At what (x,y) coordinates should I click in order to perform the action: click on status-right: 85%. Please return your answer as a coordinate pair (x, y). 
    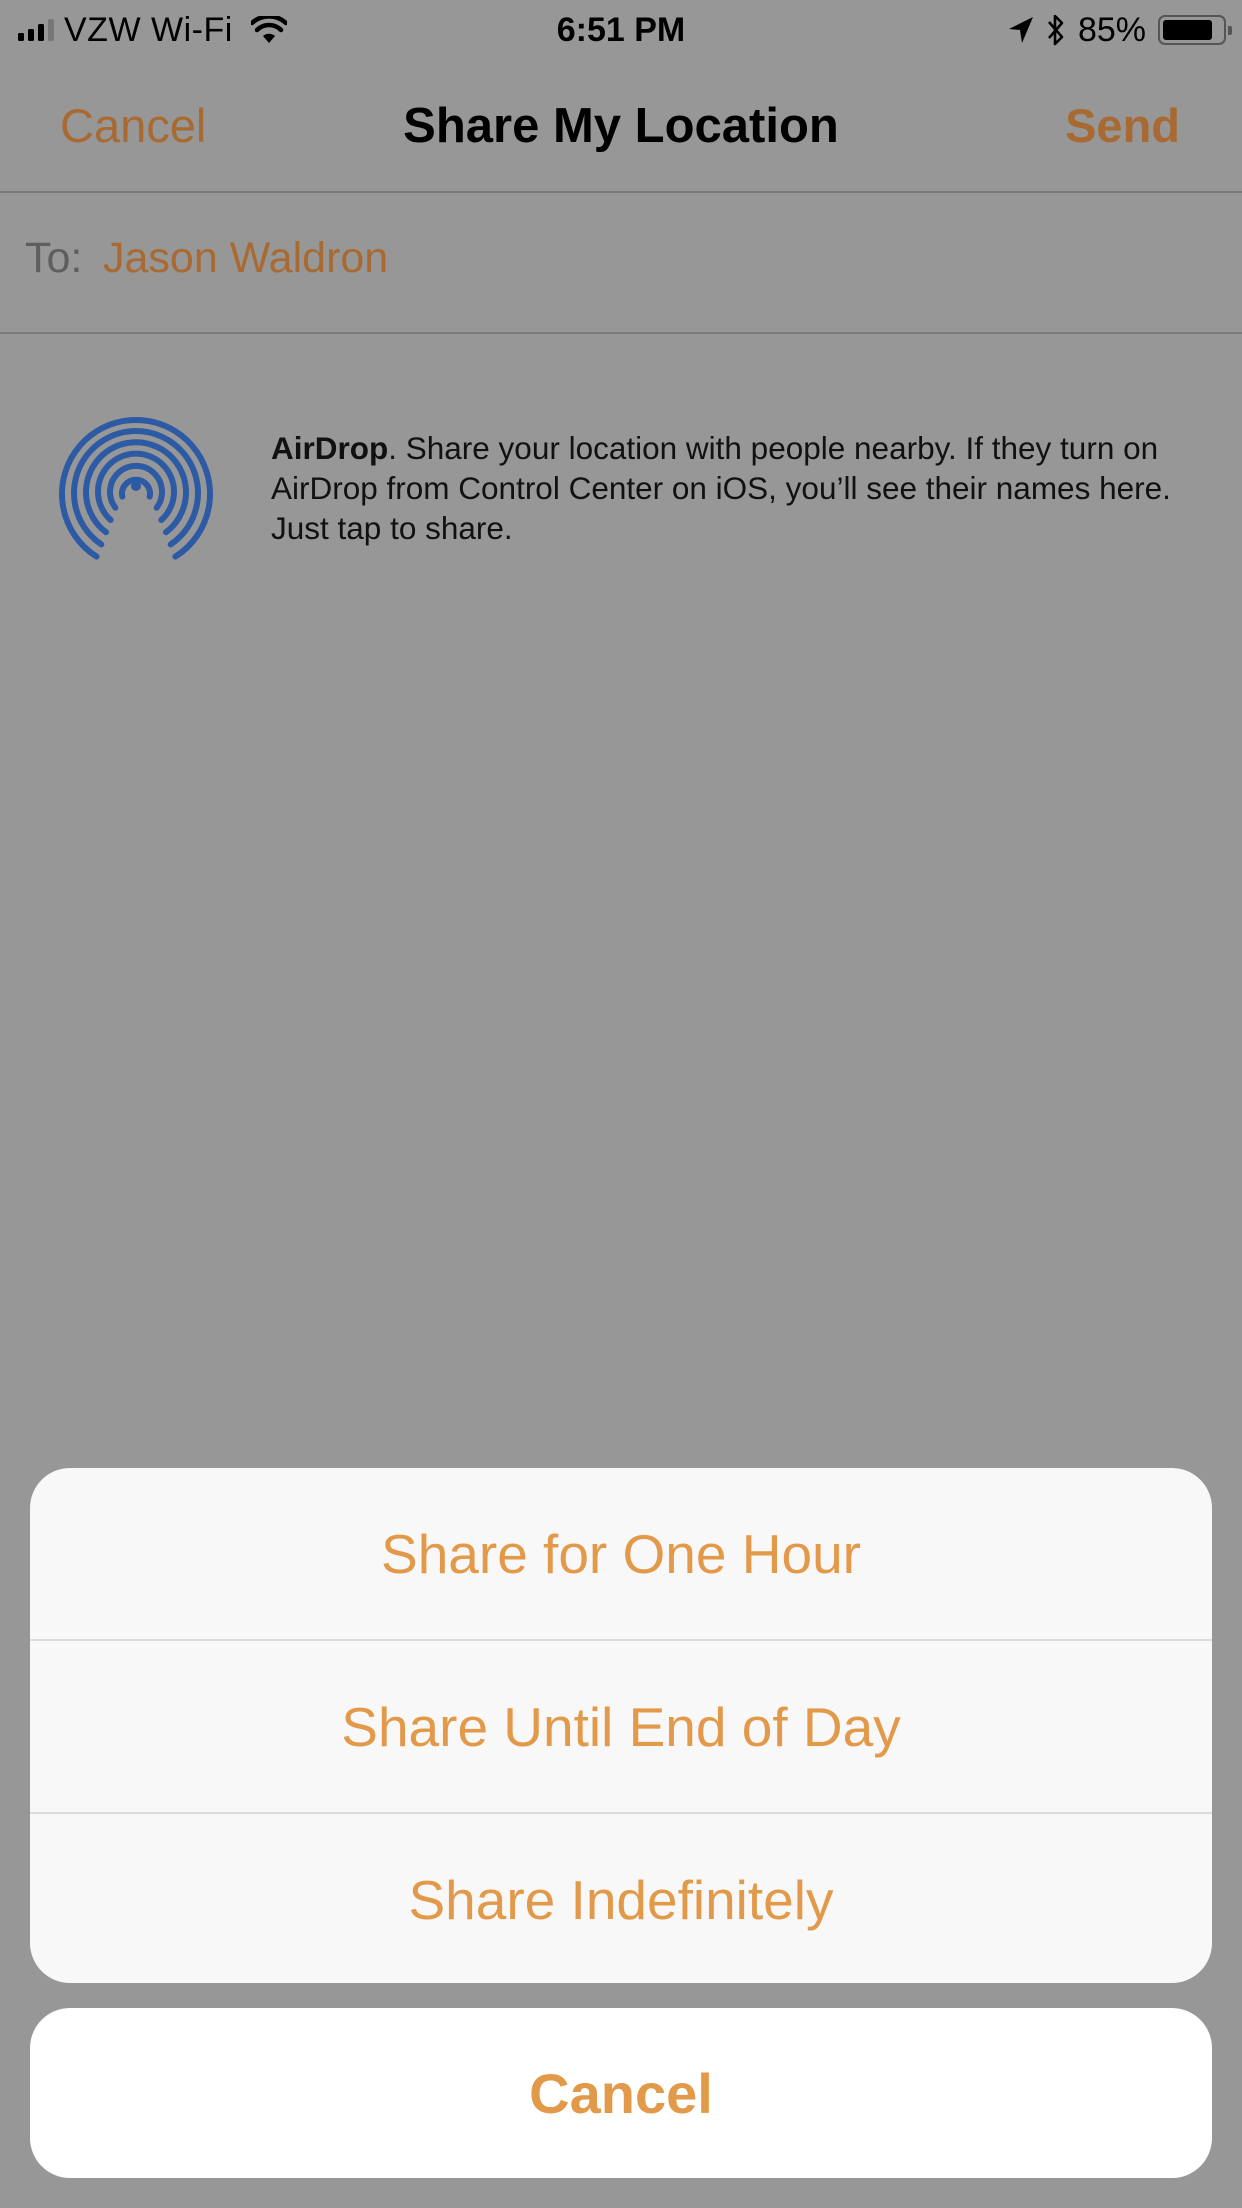
    Looking at the image, I should click on (1120, 30).